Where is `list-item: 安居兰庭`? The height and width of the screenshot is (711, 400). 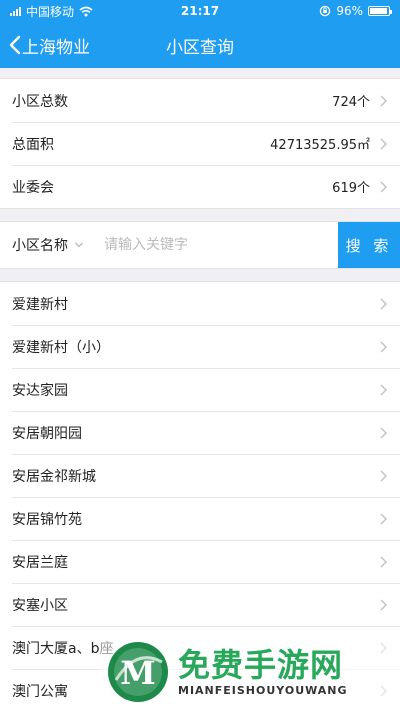
list-item: 安居兰庭 is located at coordinates (200, 561).